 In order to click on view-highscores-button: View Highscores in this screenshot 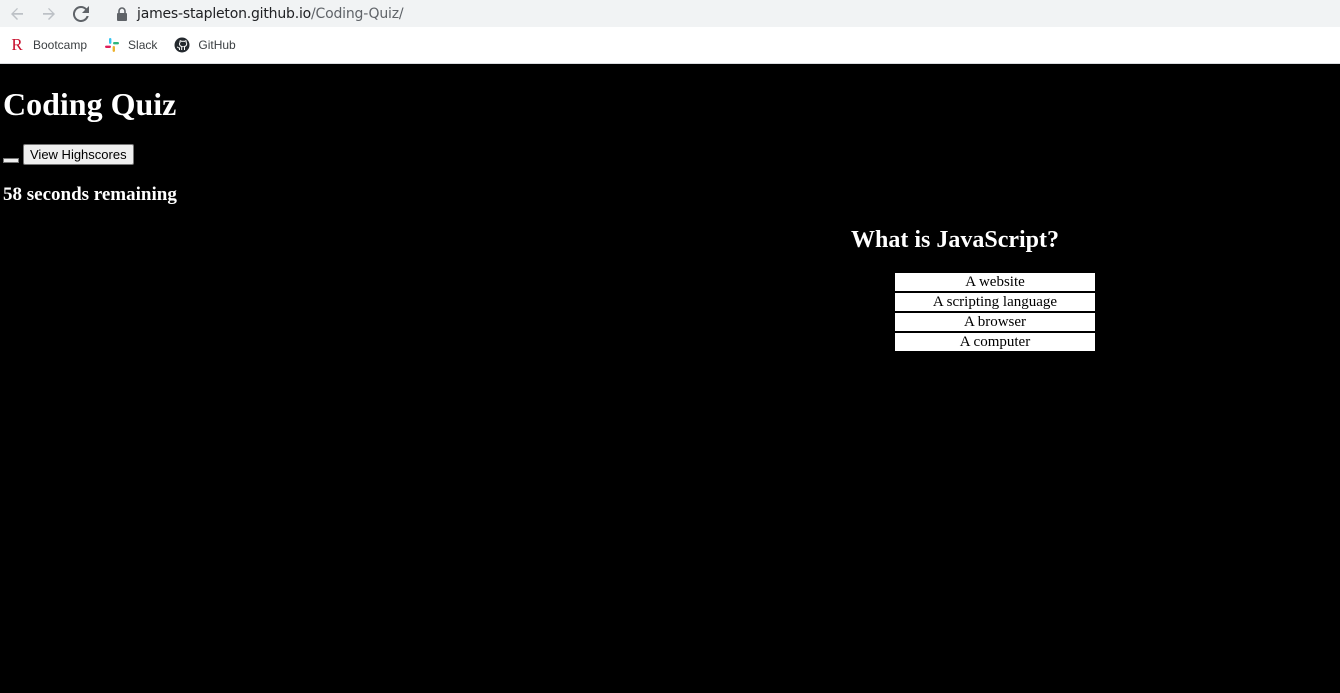, I will do `click(78, 154)`.